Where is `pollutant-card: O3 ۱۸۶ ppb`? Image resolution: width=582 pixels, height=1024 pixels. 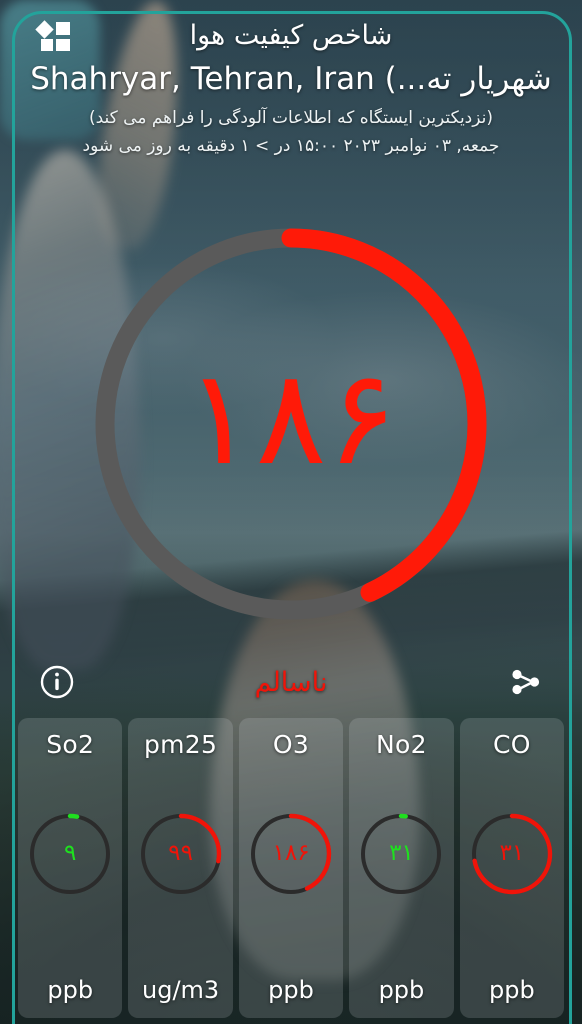
pollutant-card: O3 ۱۸۶ ppb is located at coordinates (291, 868).